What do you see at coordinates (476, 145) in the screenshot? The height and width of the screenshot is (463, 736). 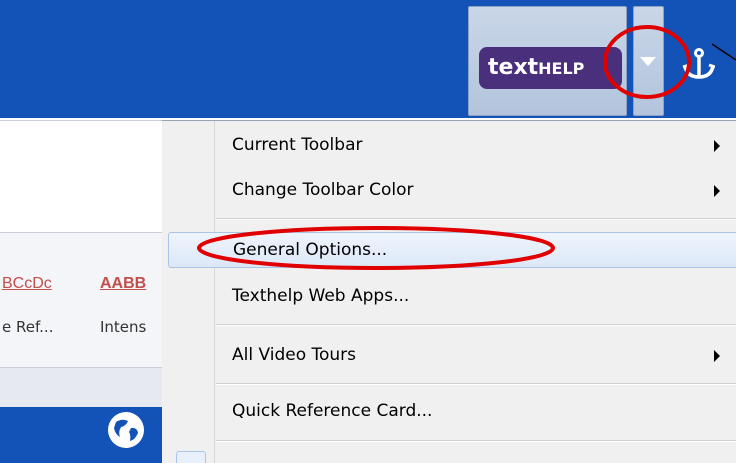 I see `menu-item-current-toolbar: Current Toolbar` at bounding box center [476, 145].